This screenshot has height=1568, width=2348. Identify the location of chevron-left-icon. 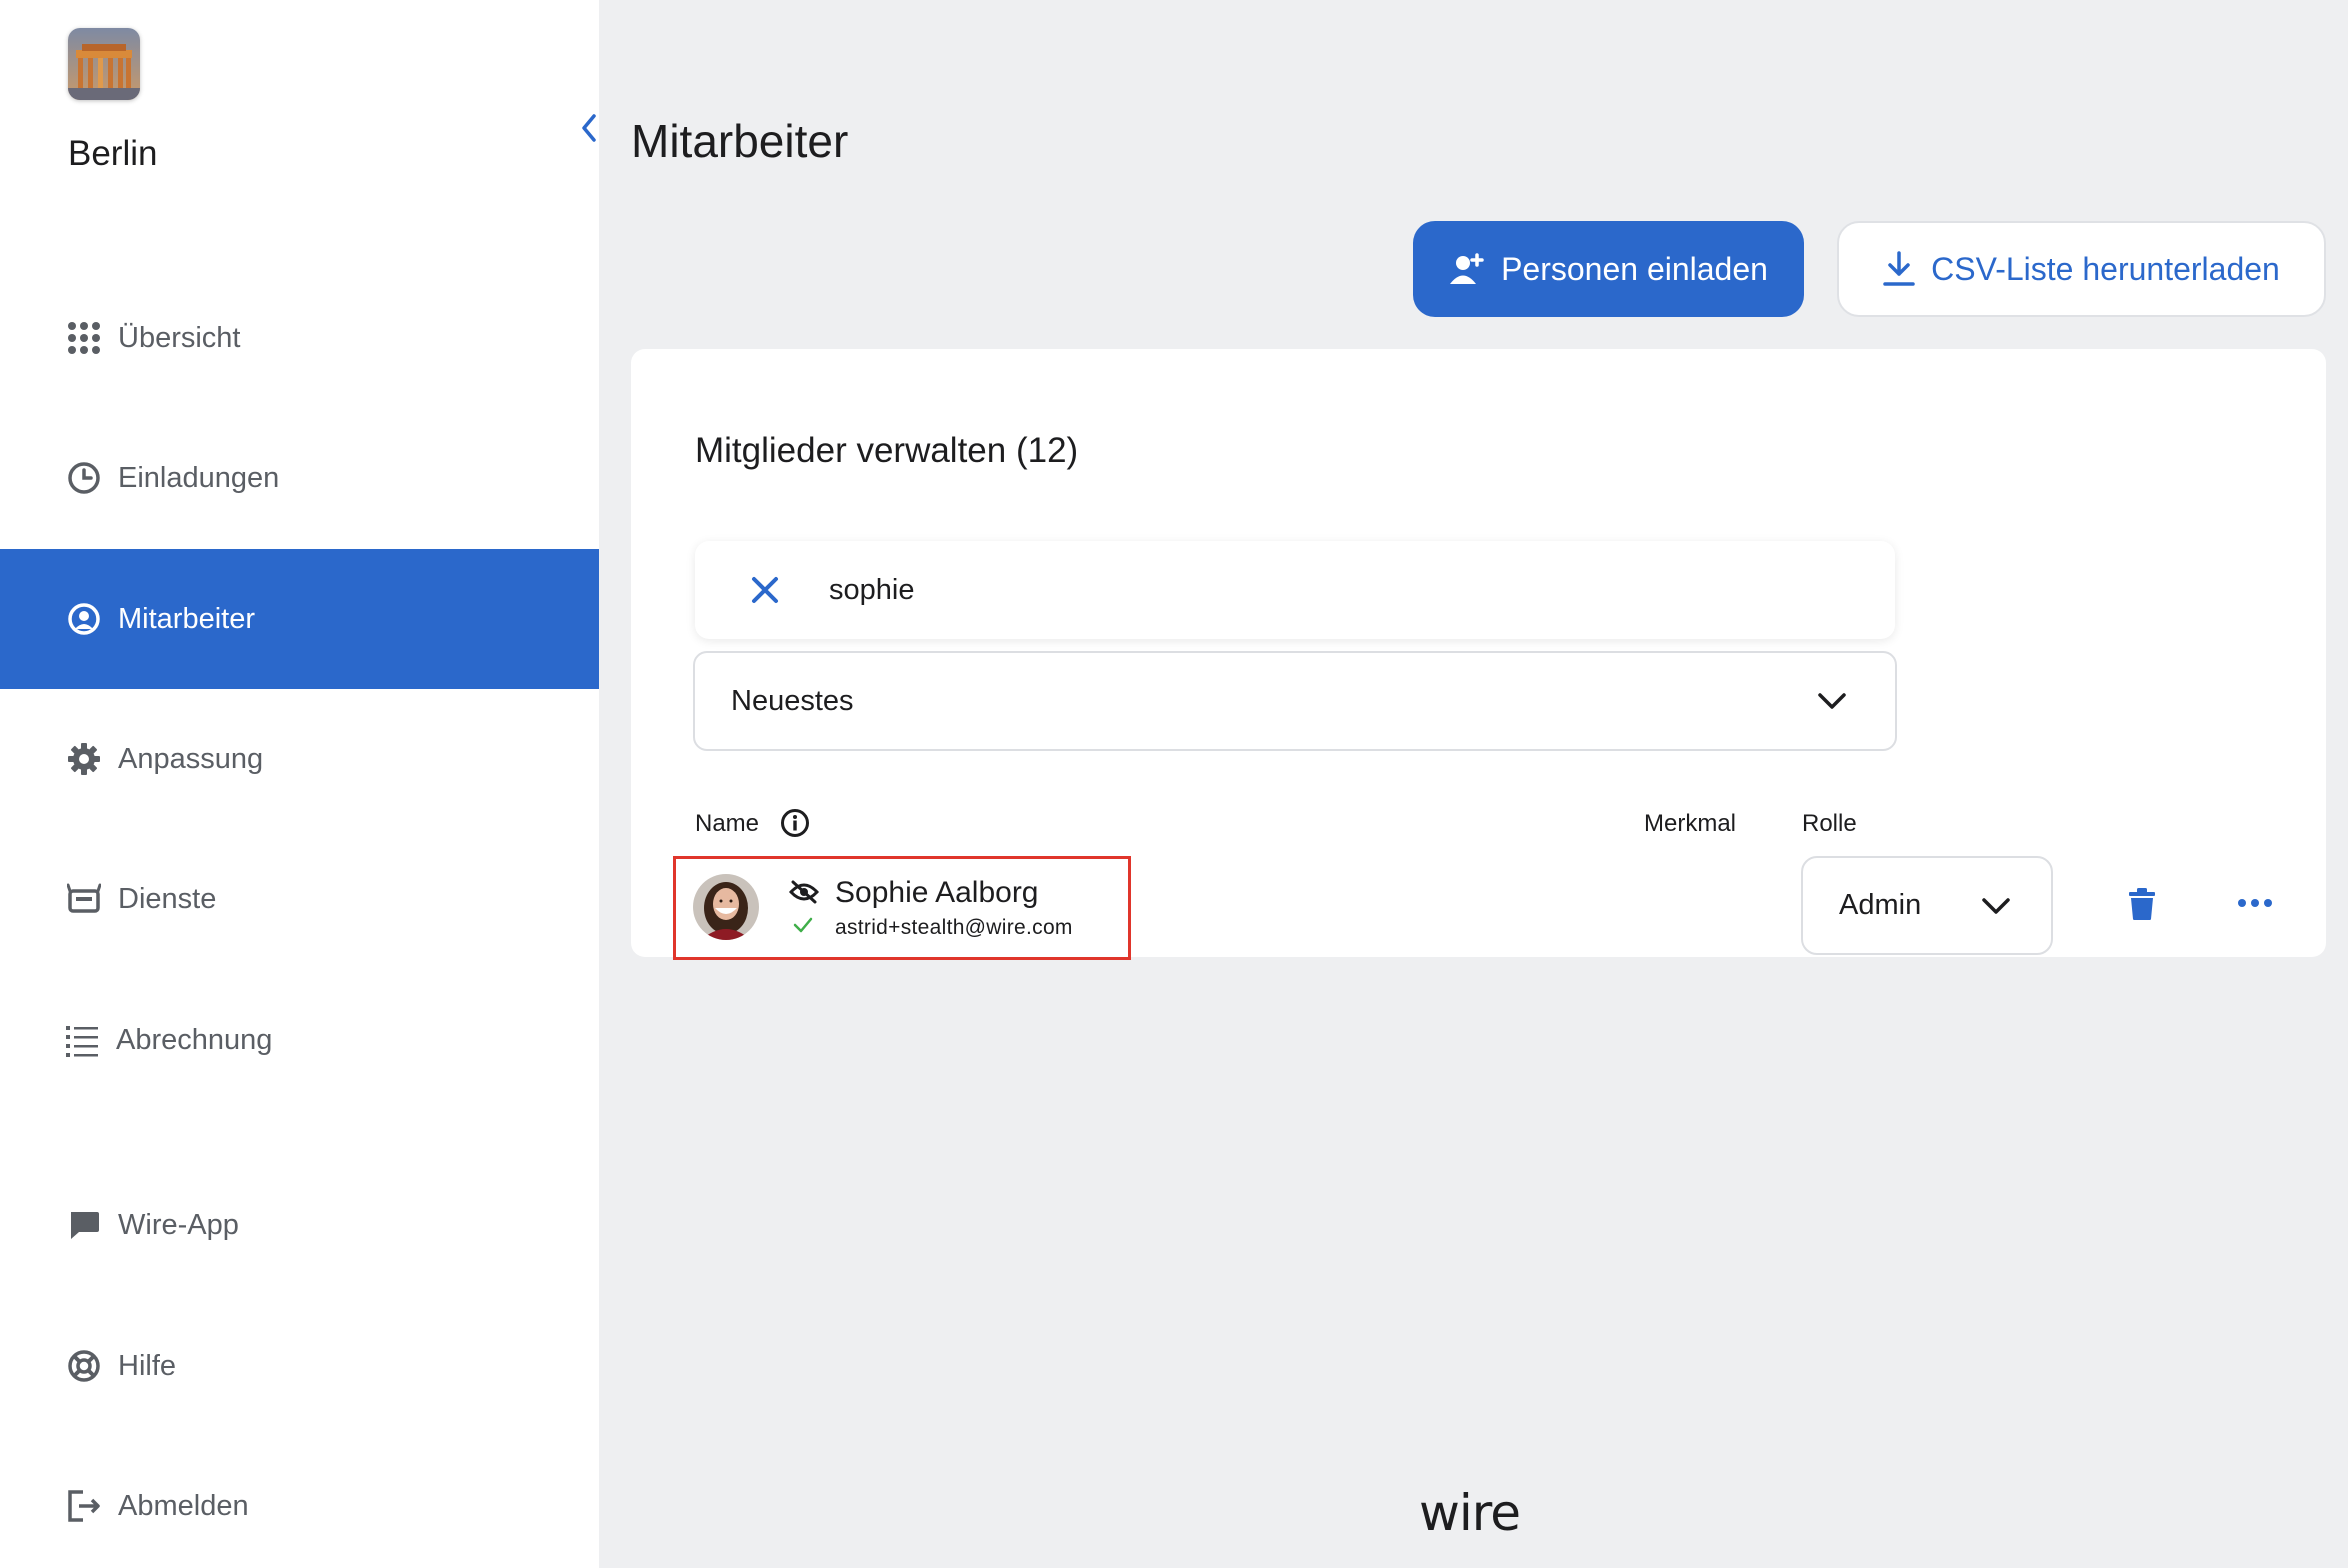
(589, 128).